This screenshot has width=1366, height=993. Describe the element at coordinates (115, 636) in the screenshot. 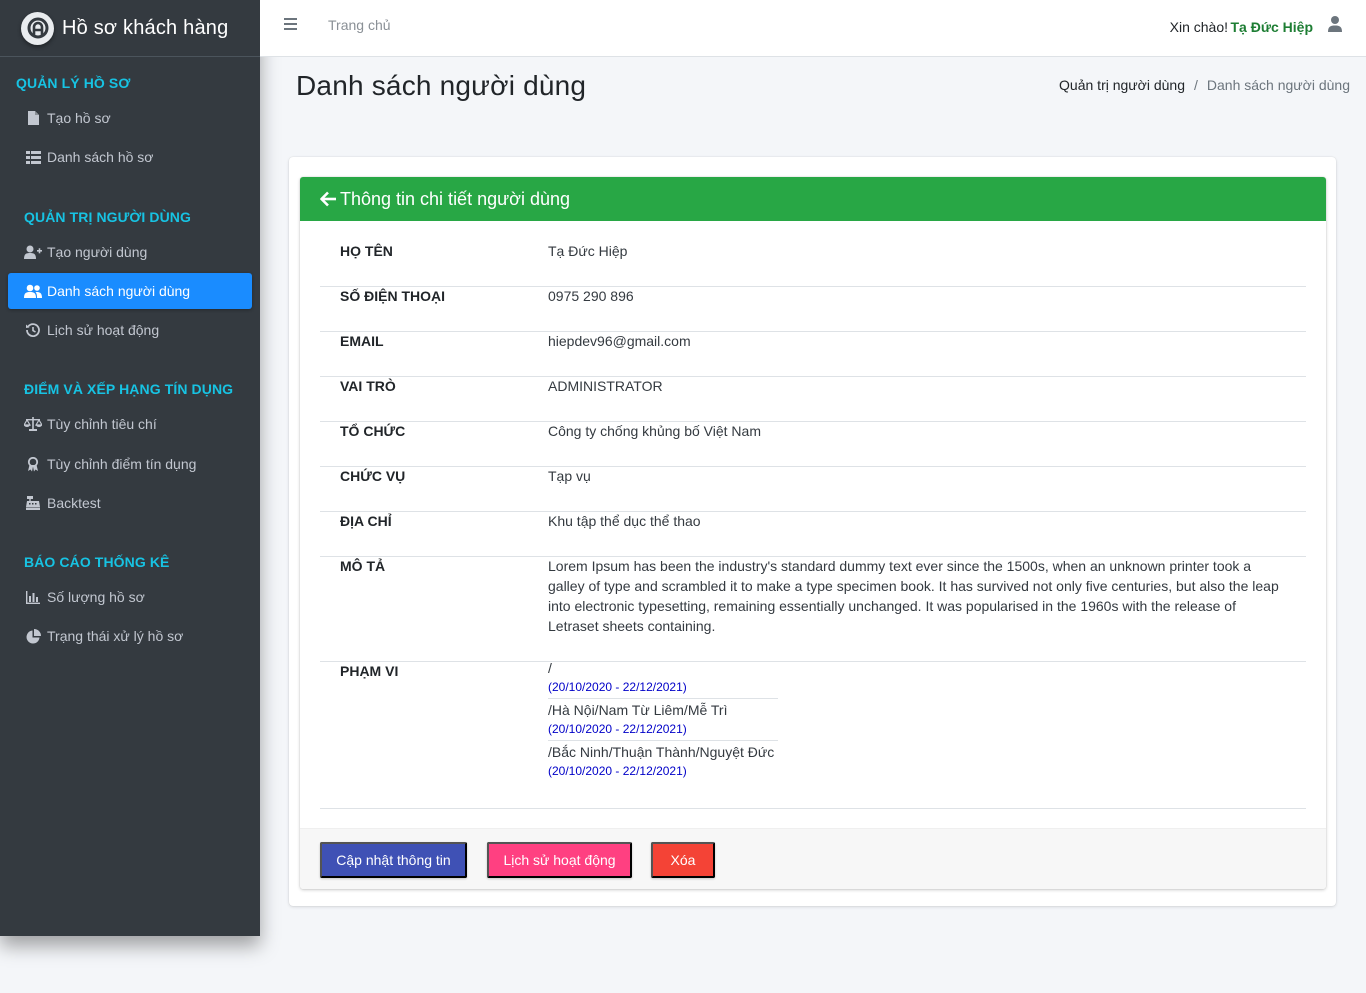

I see `sidebar-item-label: Trạng thái xử lý hồ sơ` at that location.